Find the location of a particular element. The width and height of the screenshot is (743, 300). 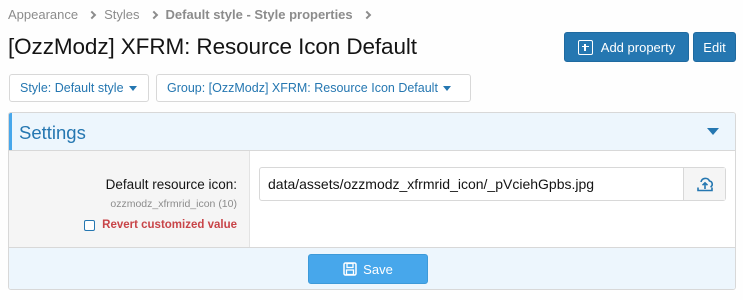

edit-button: Edit is located at coordinates (714, 47).